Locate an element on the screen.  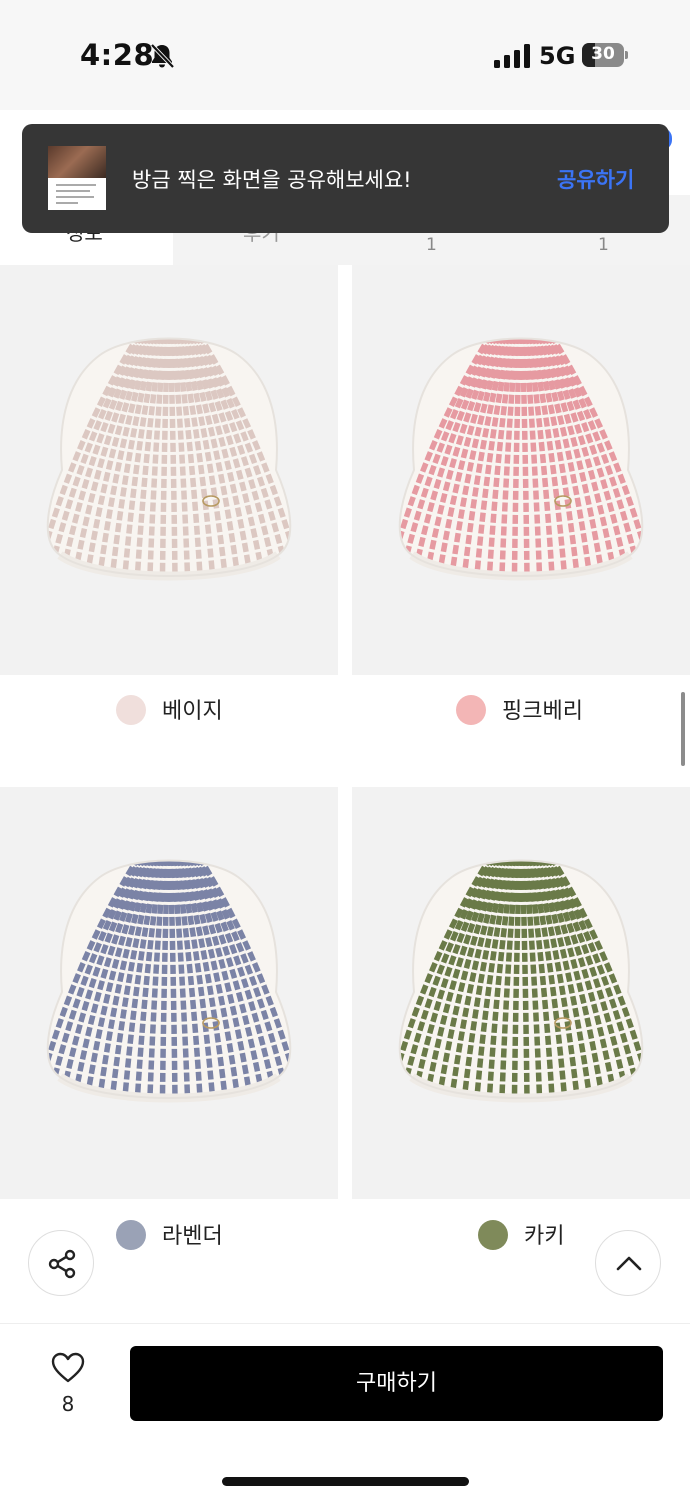
share-toast: 방금 찍은 화면을 공유해보세요! 공유하기 is located at coordinates (345, 178).